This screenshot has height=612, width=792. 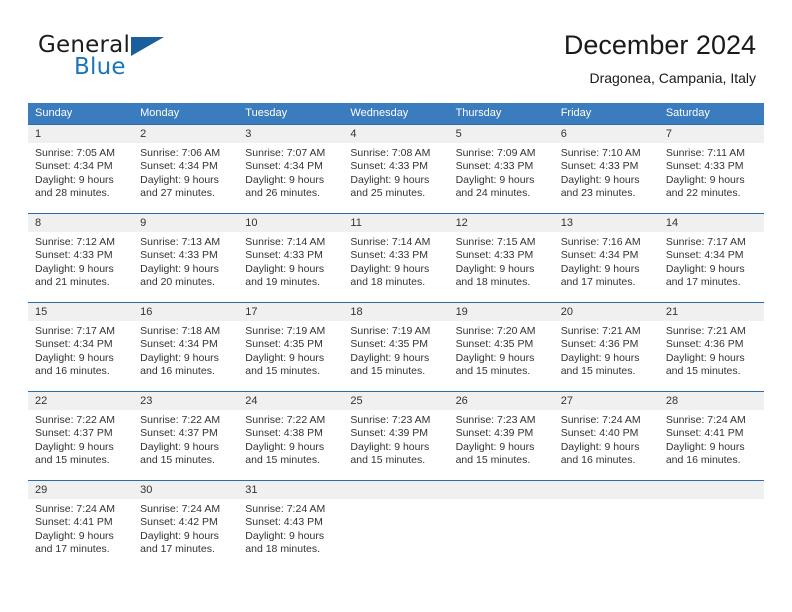 I want to click on sunset-text: Sunset: 4:35 PM, so click(x=494, y=344).